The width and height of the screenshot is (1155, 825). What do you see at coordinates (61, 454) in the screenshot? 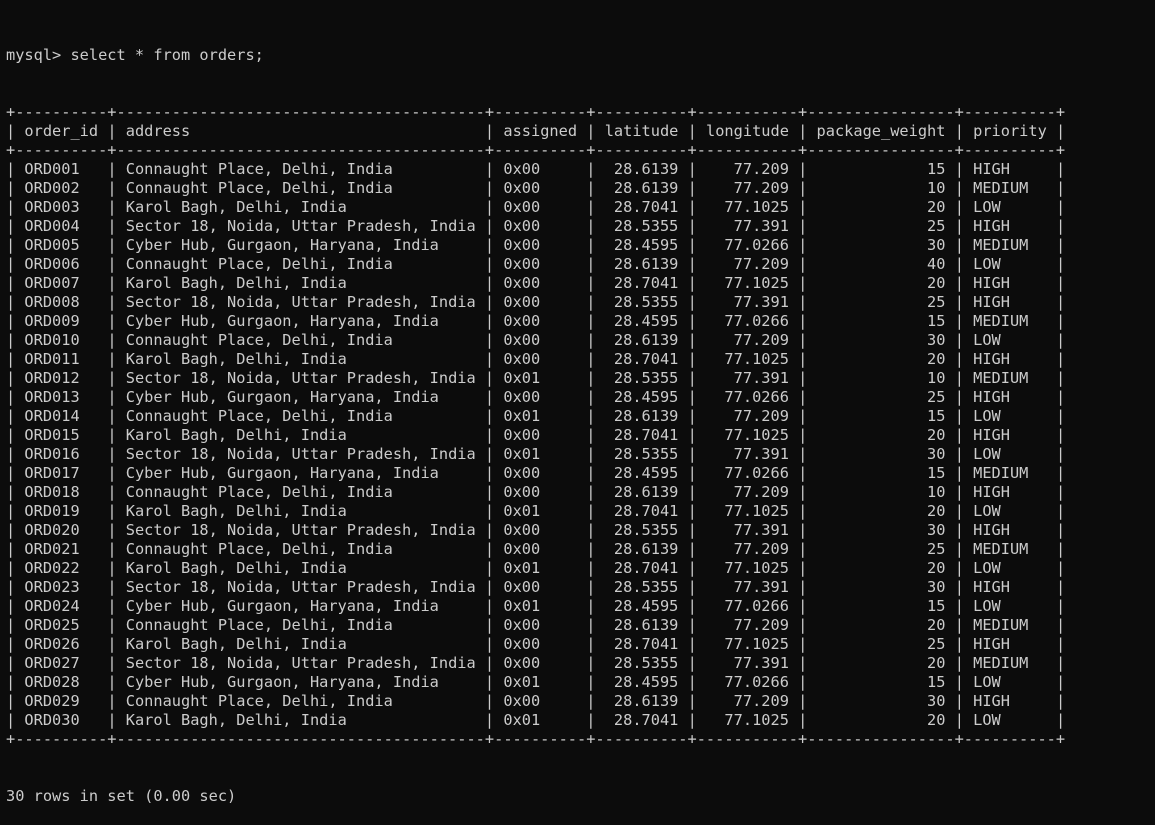
I see `table-cell-order-id: ORD016` at bounding box center [61, 454].